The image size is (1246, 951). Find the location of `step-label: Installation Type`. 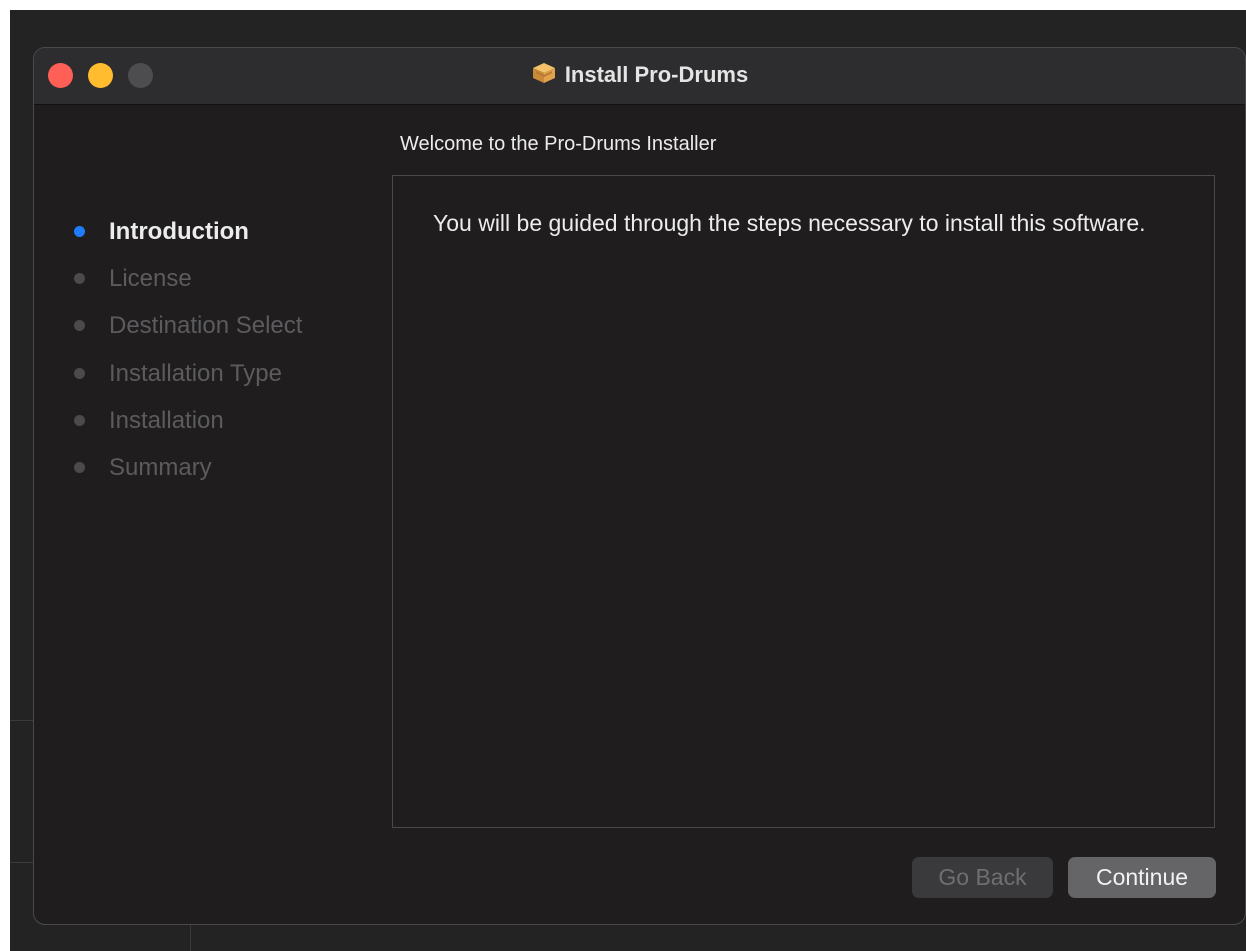

step-label: Installation Type is located at coordinates (196, 373).